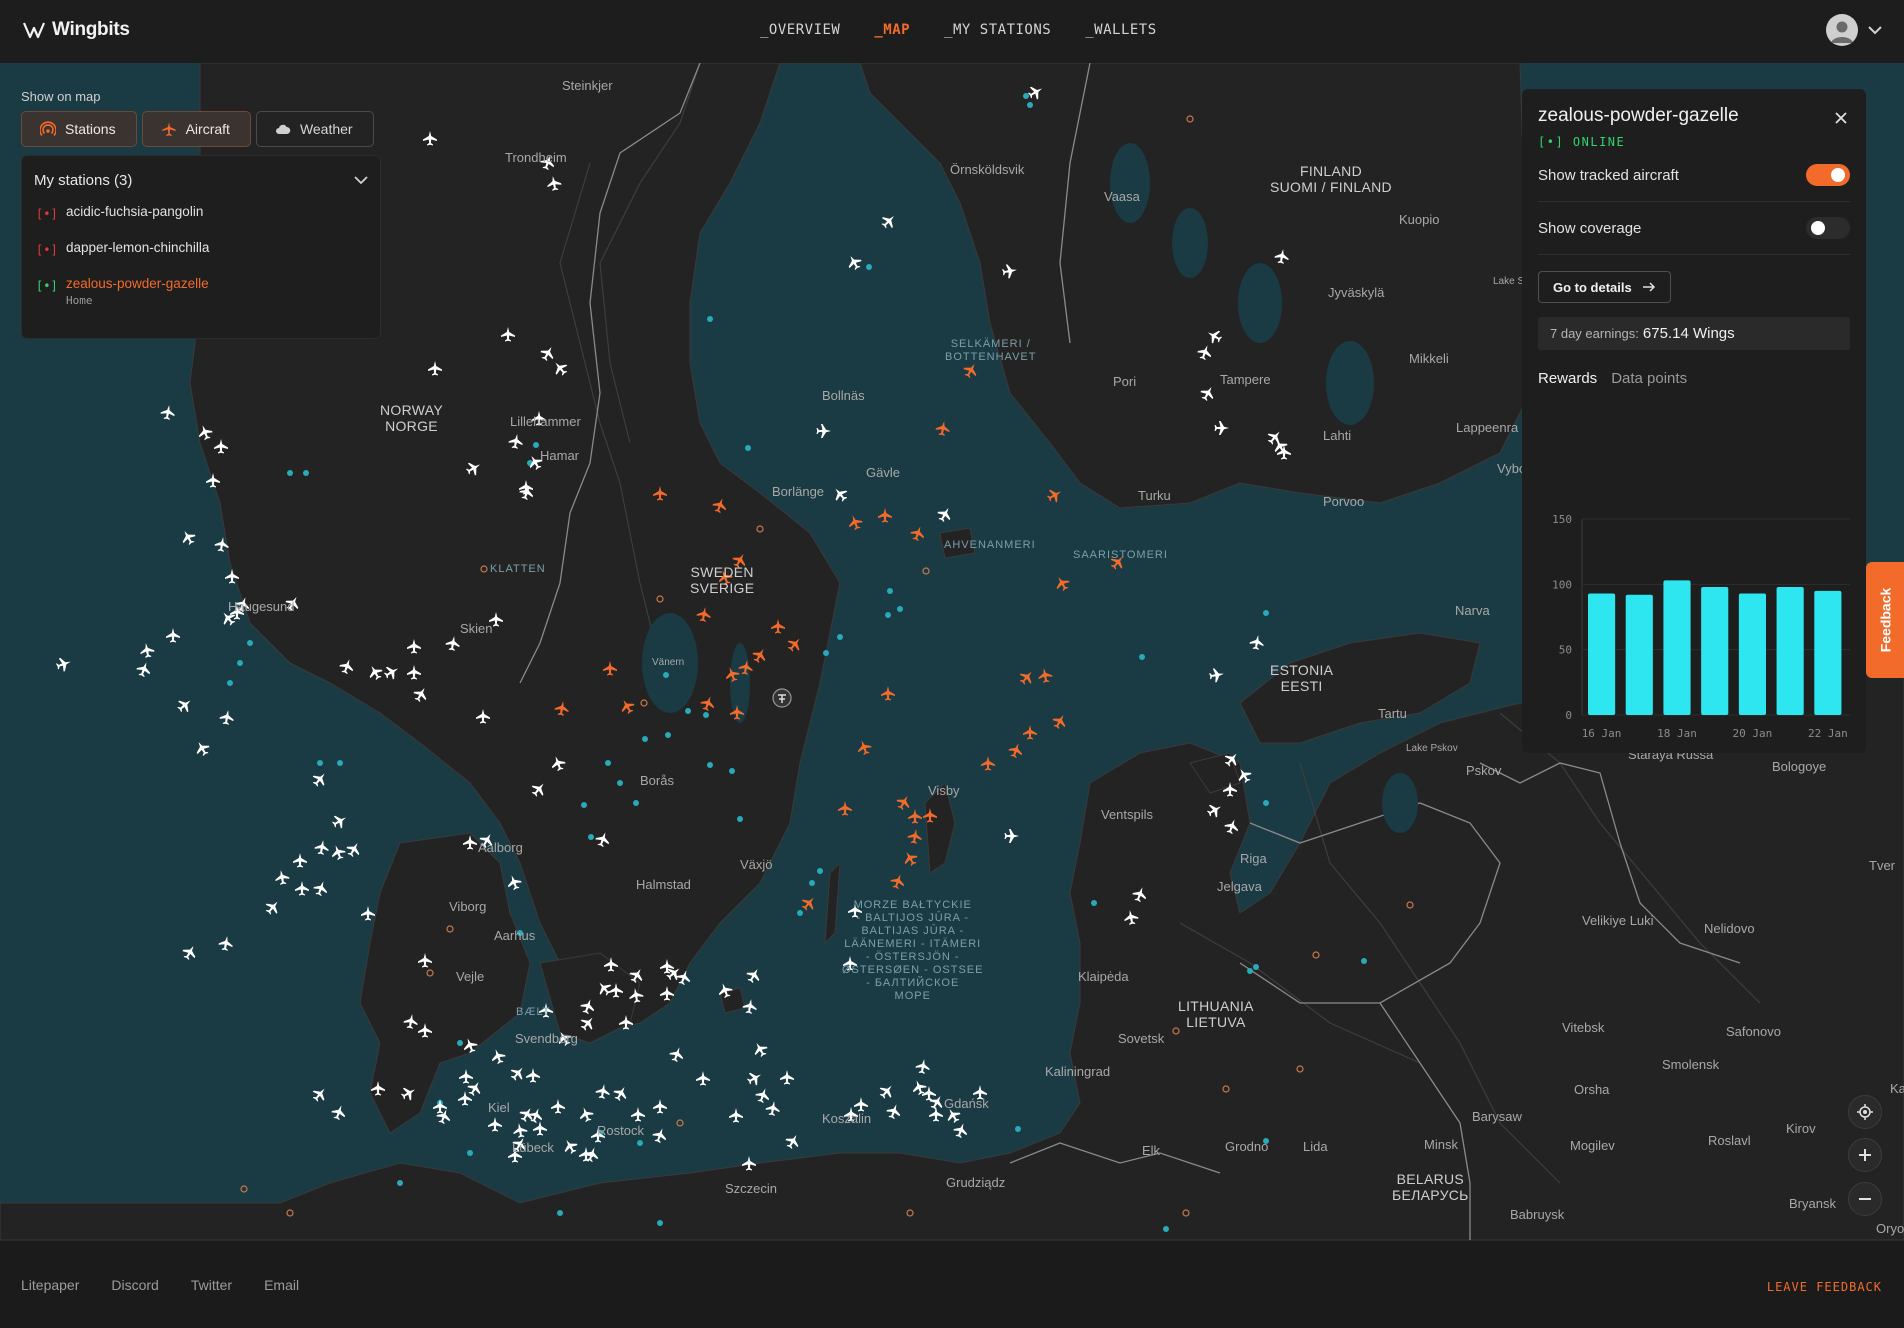 This screenshot has width=1904, height=1328. What do you see at coordinates (134, 1285) in the screenshot?
I see `footer-link-discord: Discord` at bounding box center [134, 1285].